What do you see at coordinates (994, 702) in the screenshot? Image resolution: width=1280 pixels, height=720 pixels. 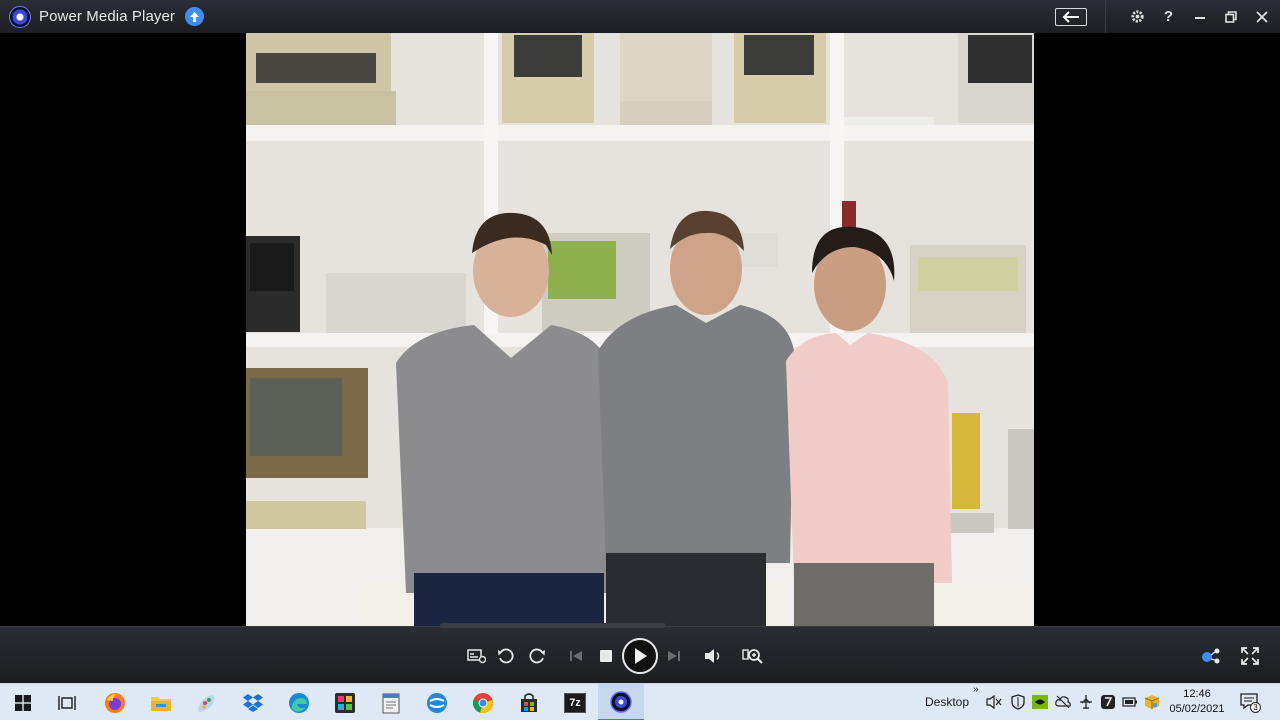 I see `speaker-muted-icon` at bounding box center [994, 702].